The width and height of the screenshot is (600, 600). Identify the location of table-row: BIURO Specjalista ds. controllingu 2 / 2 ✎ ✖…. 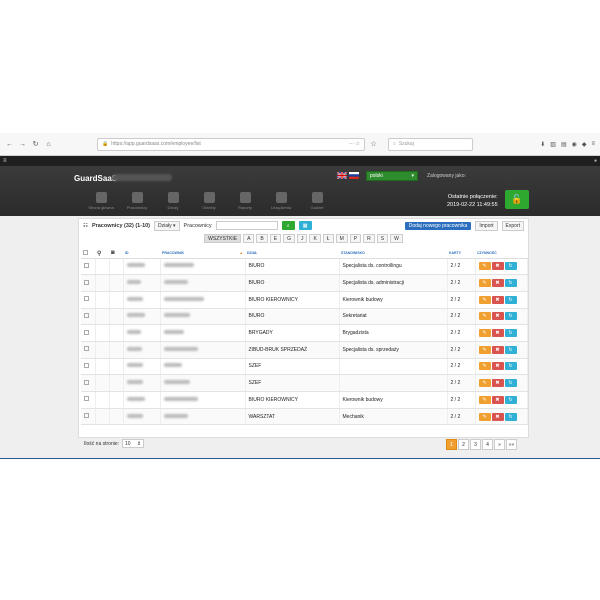
(304, 267).